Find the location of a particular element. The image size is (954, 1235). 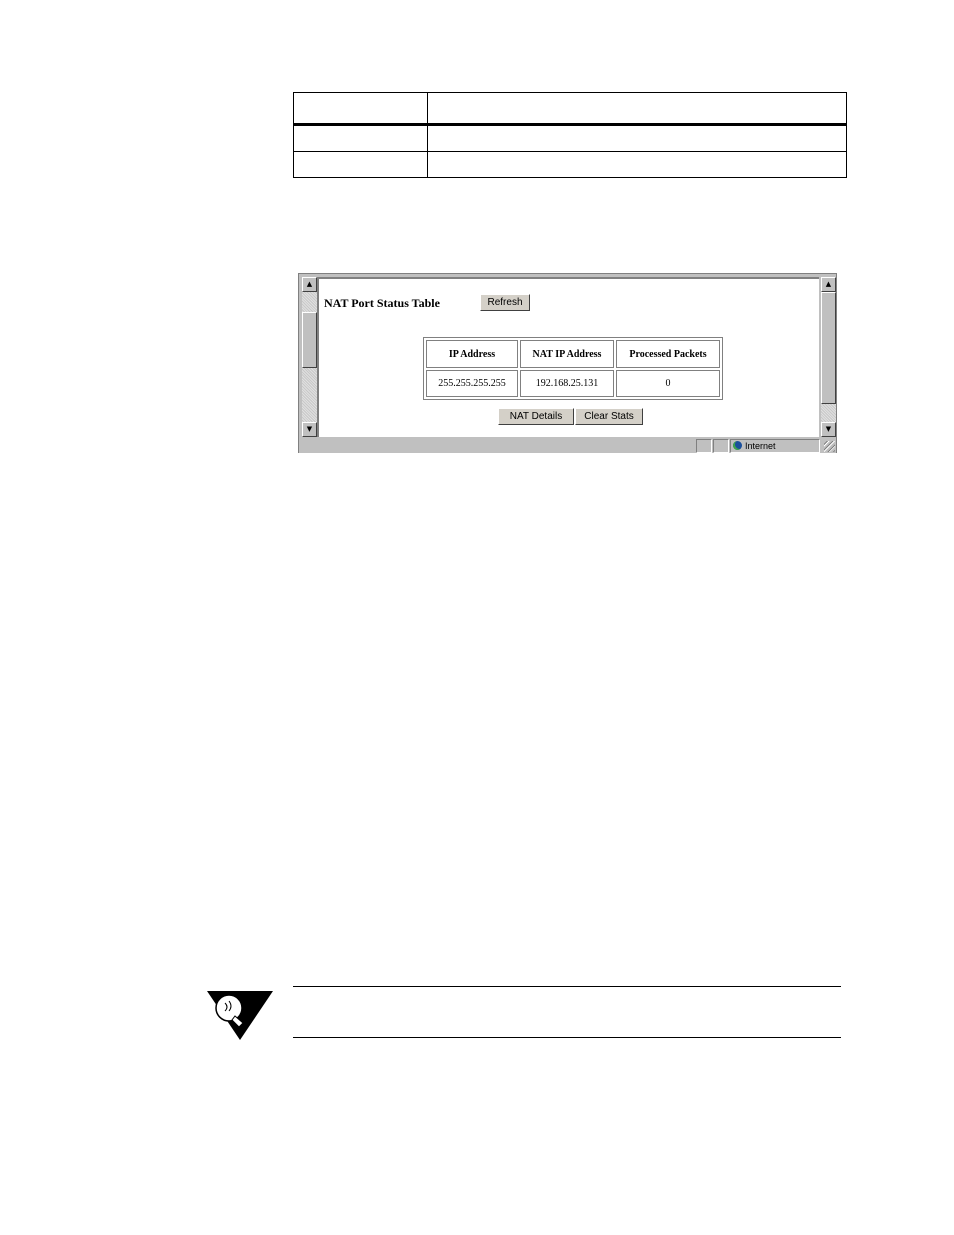

table-row: 255.255.255.255 192.168.25.131 0 is located at coordinates (573, 383).